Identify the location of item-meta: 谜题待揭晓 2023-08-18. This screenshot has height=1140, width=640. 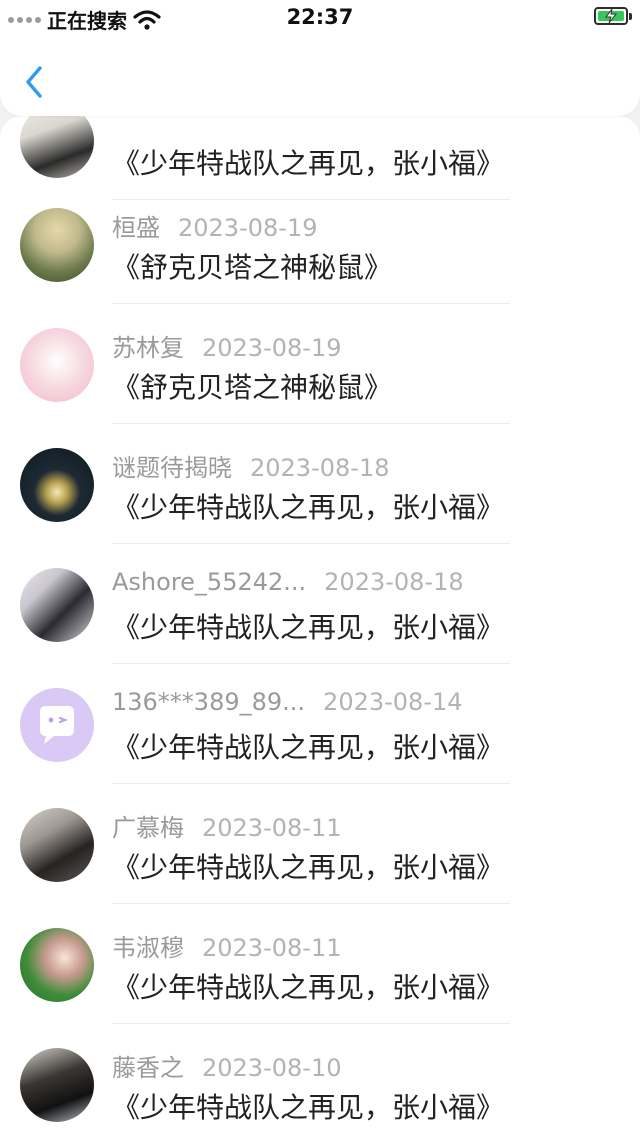
(250, 465).